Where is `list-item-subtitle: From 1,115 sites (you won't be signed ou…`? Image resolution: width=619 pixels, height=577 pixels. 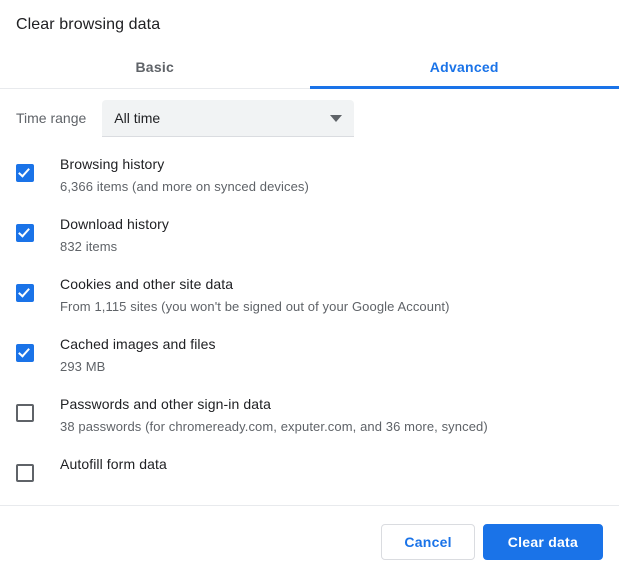
list-item-subtitle: From 1,115 sites (you won't be signed ou… is located at coordinates (255, 306).